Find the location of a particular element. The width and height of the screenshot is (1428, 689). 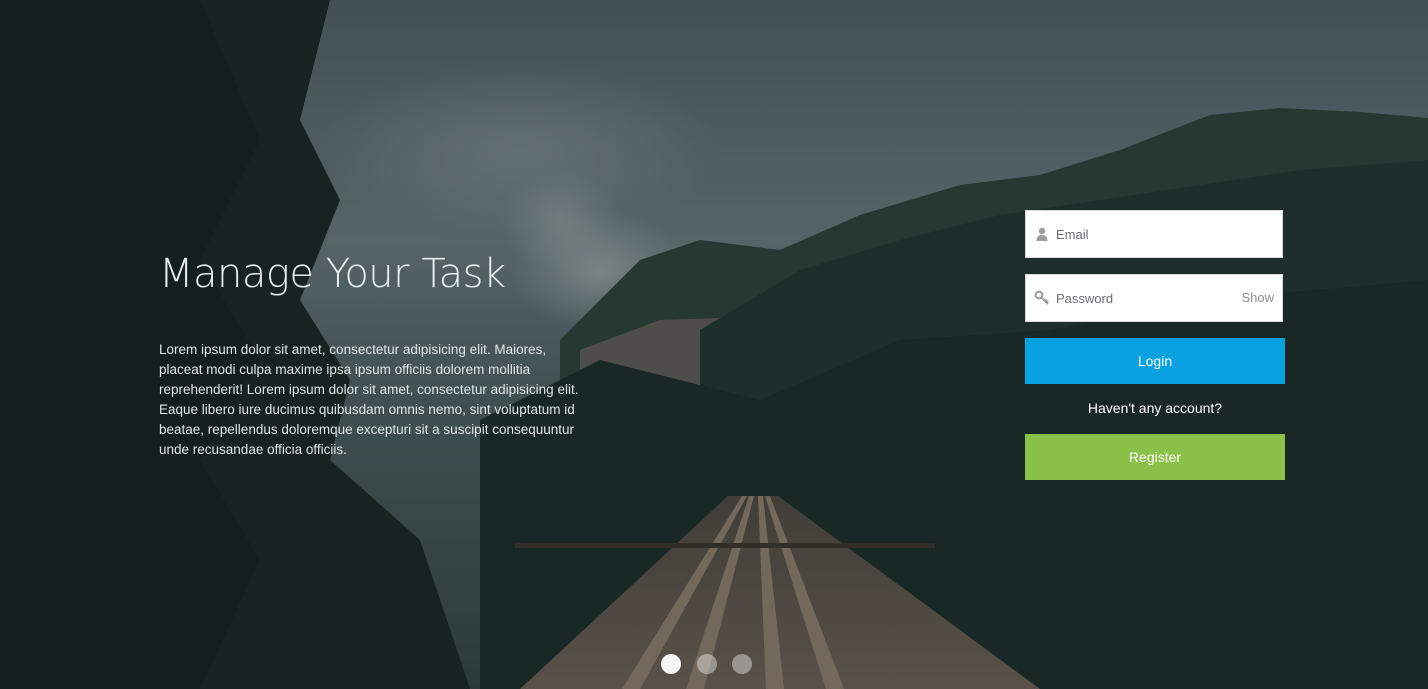

login-button: Login is located at coordinates (1155, 361).